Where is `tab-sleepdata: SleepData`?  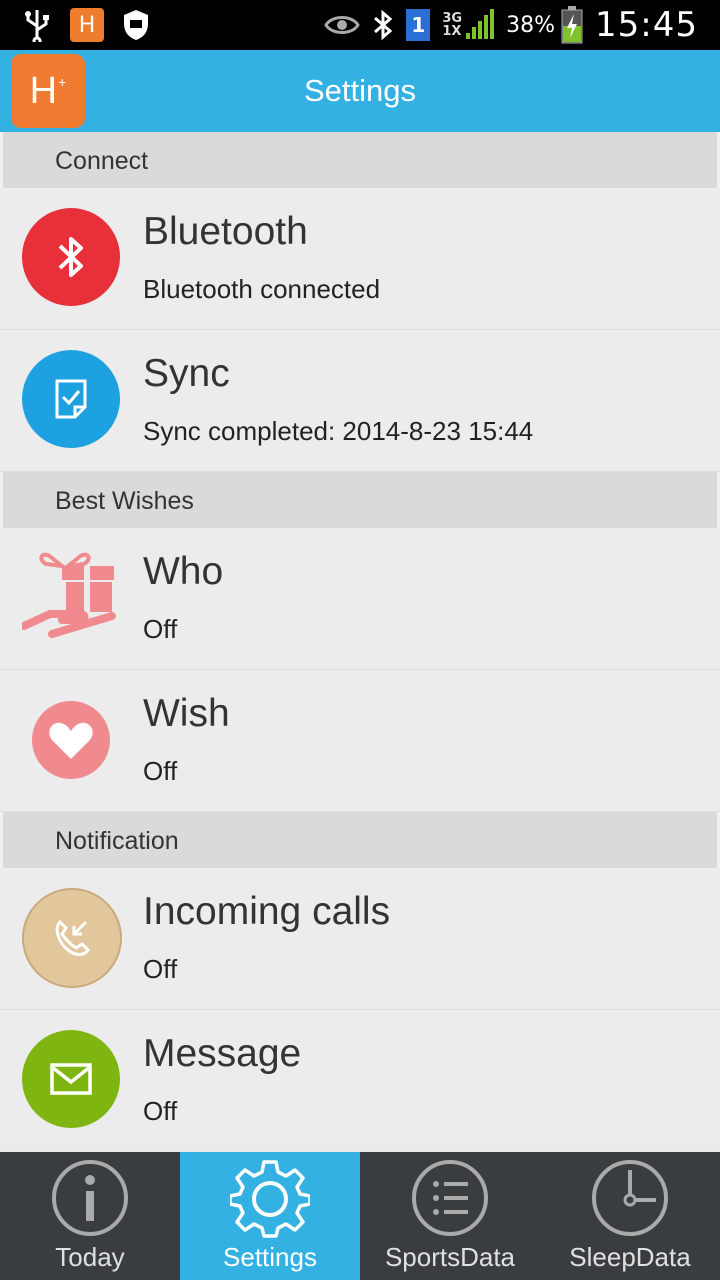
tab-sleepdata: SleepData is located at coordinates (630, 1216).